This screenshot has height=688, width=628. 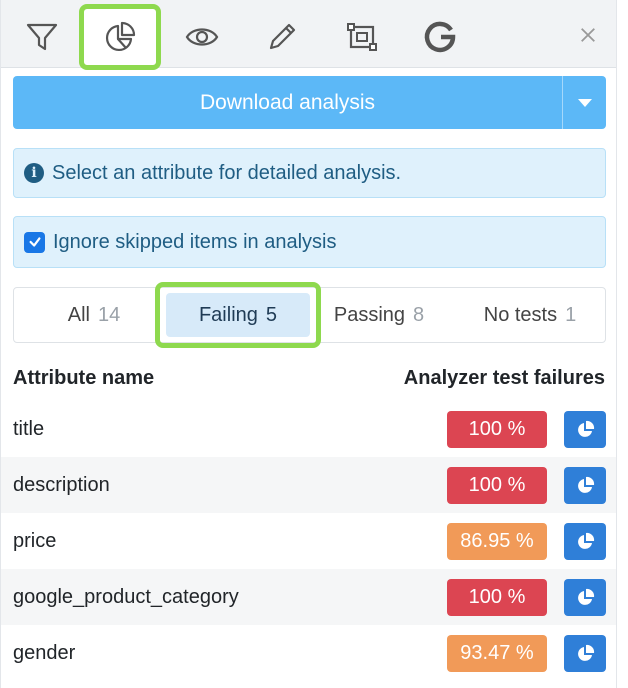 I want to click on caret-down-icon, so click(x=584, y=102).